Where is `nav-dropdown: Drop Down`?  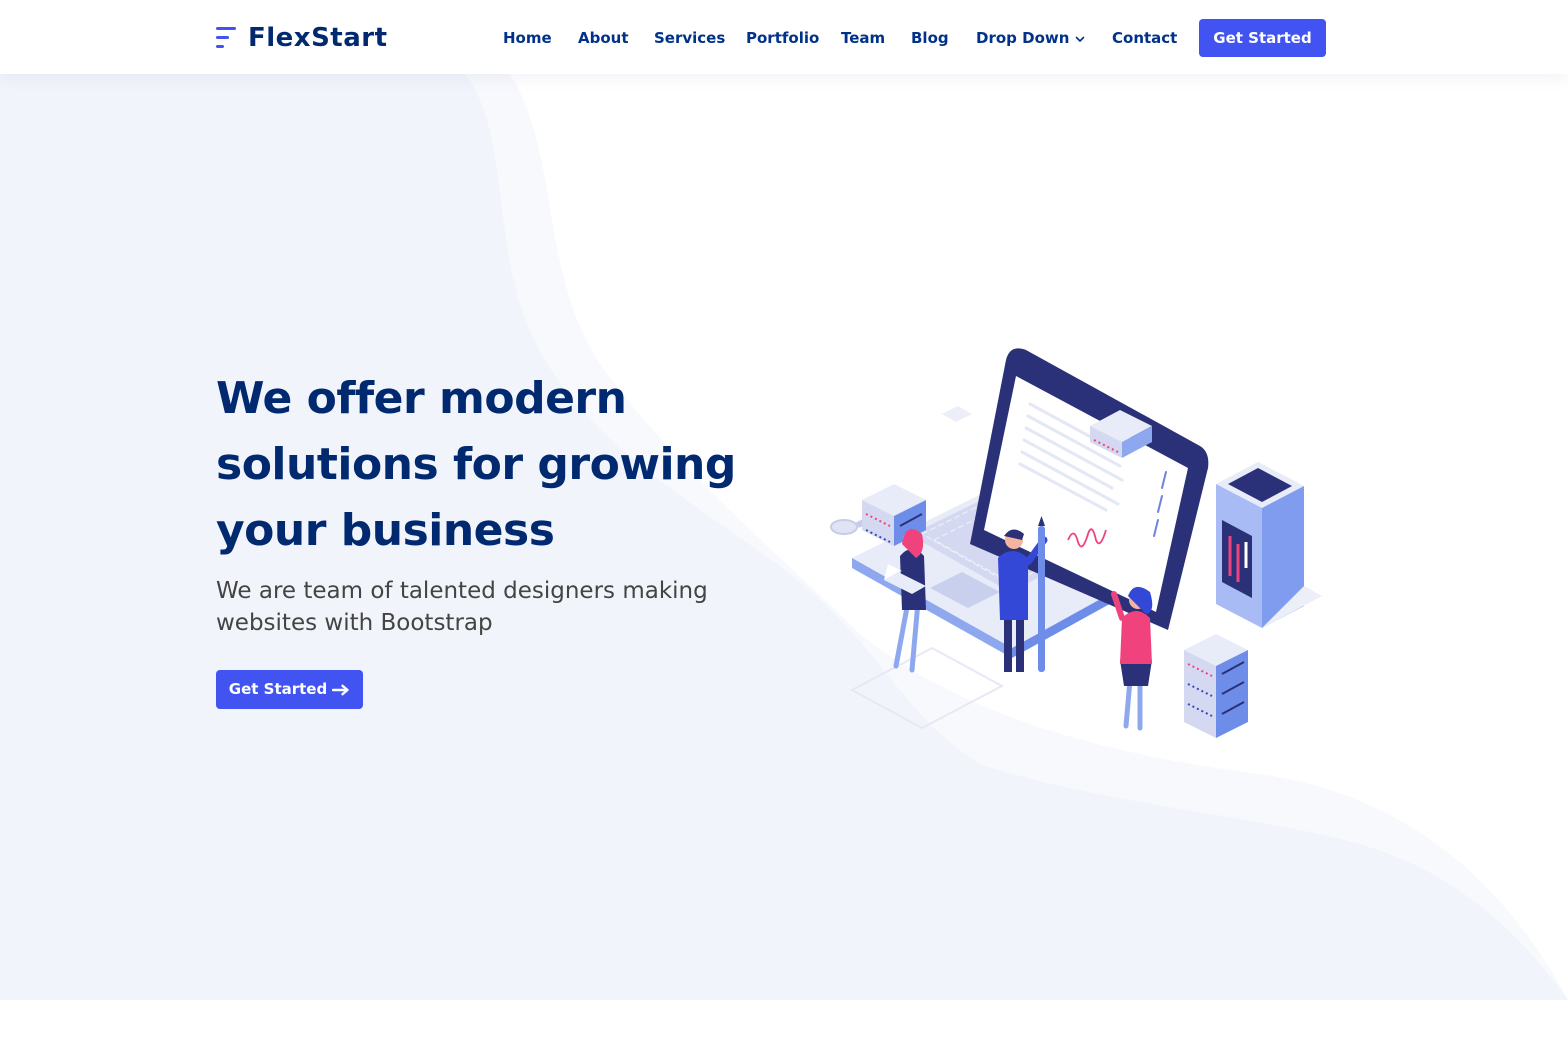 nav-dropdown: Drop Down is located at coordinates (1030, 38).